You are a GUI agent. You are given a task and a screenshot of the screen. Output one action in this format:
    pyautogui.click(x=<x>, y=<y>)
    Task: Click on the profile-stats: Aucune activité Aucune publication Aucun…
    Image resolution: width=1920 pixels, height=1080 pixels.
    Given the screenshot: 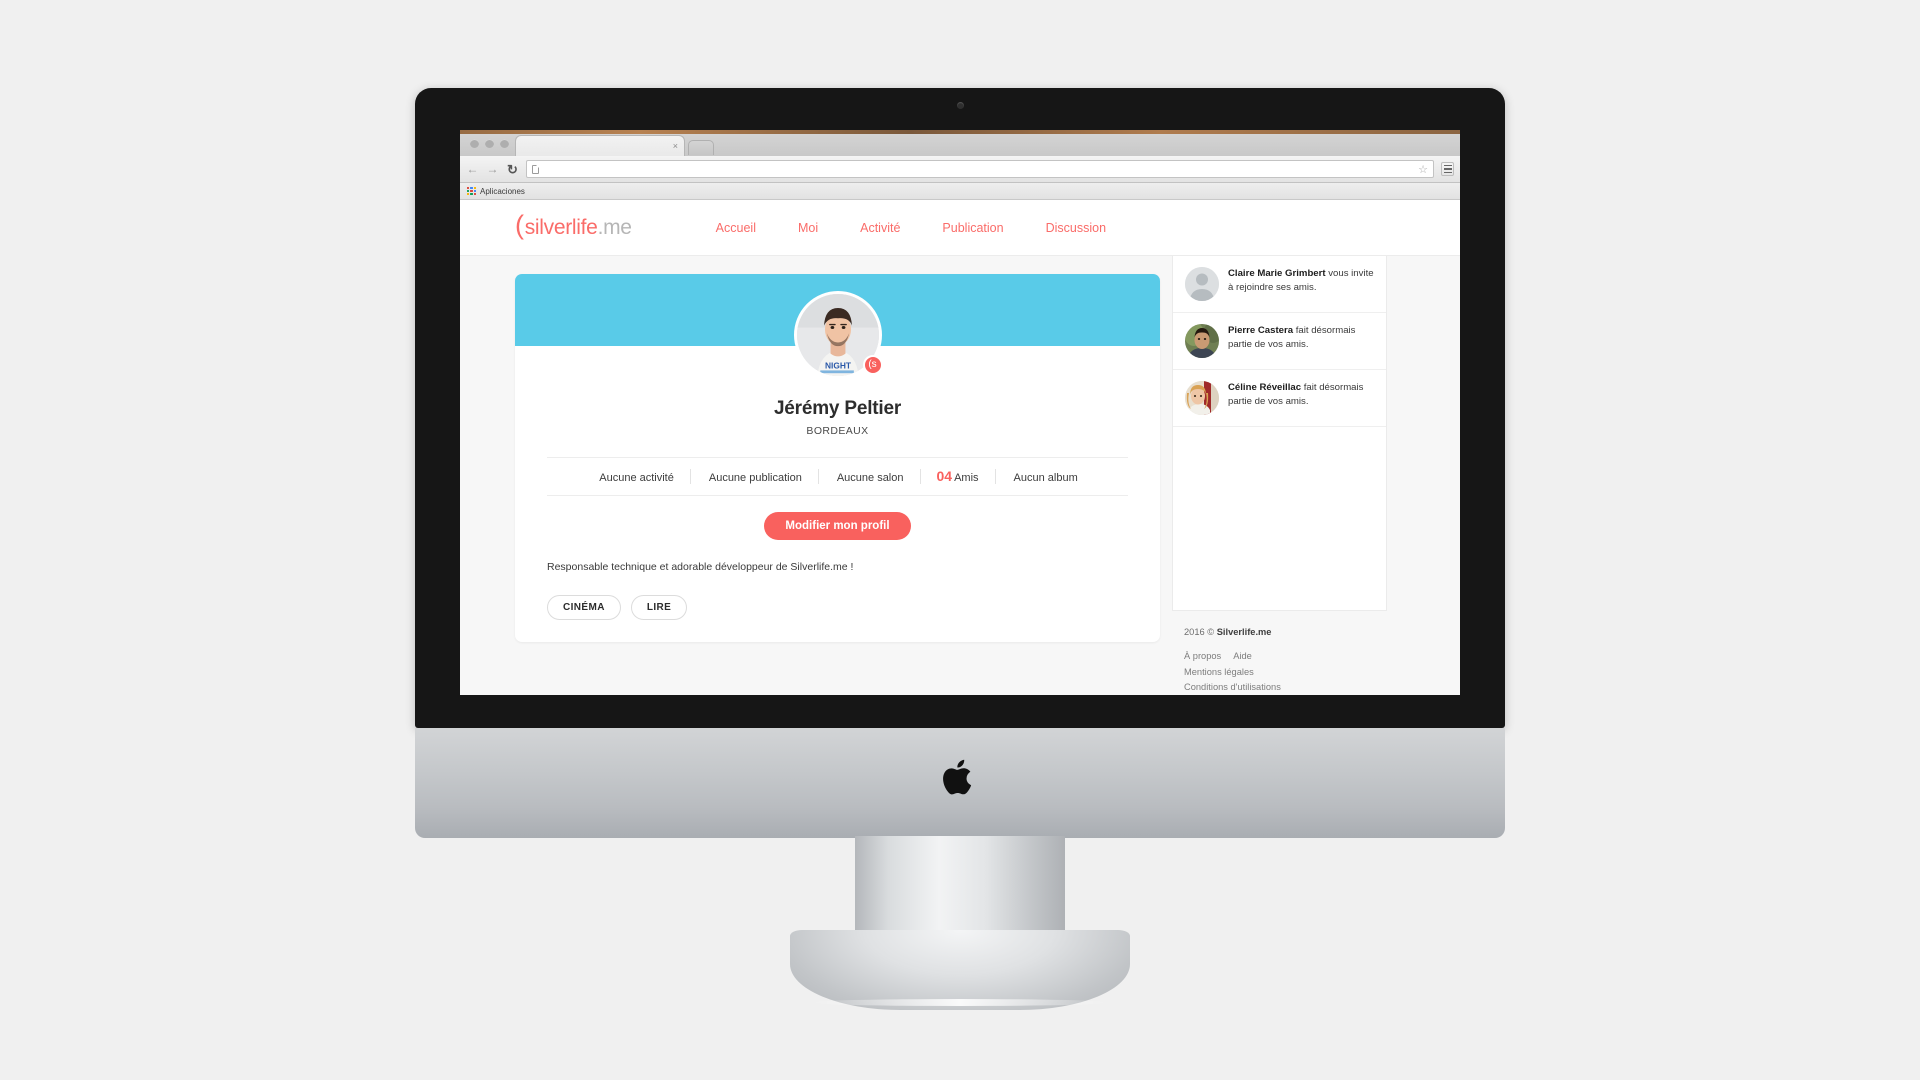 What is the action you would take?
    pyautogui.click(x=837, y=477)
    